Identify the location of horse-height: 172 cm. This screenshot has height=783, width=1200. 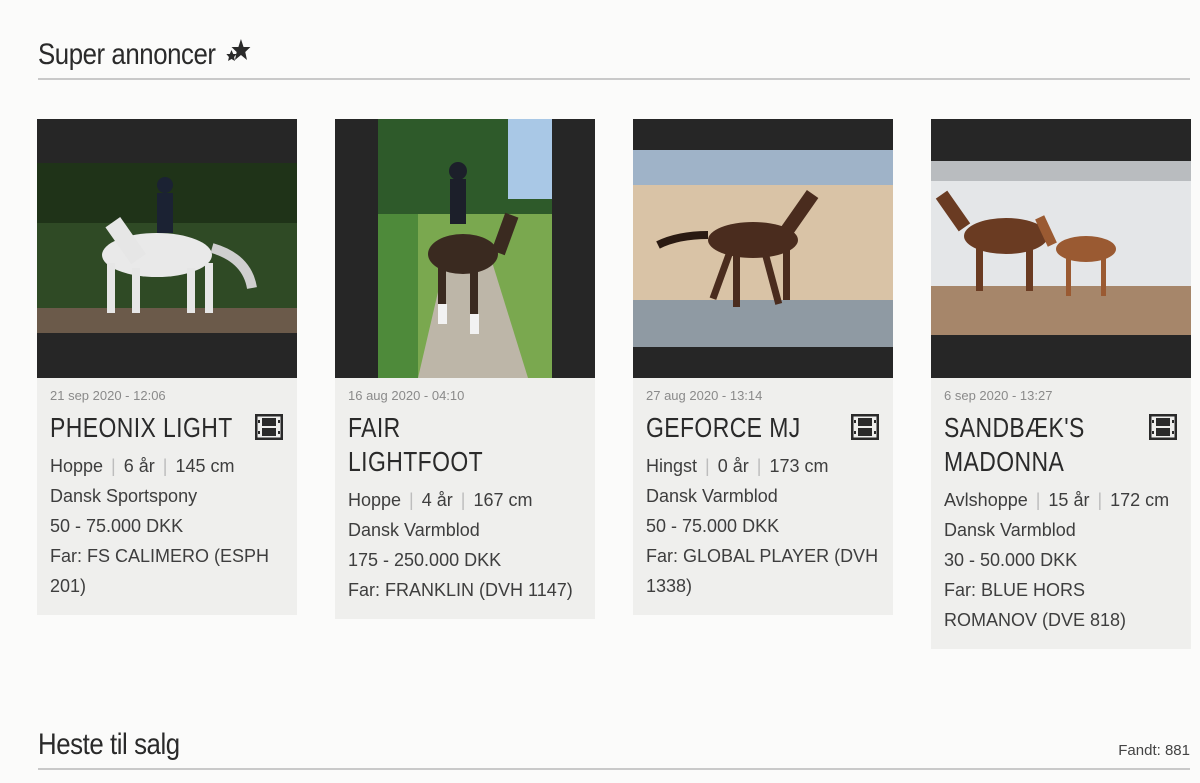
(1140, 500).